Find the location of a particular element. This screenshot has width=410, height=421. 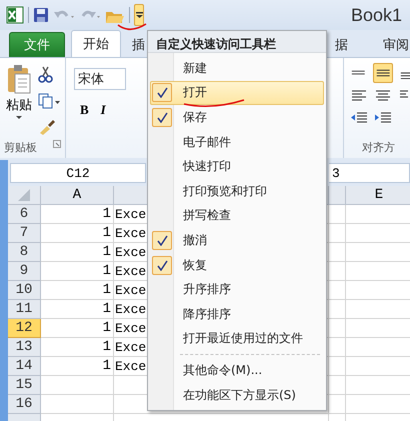

row-header: 14 is located at coordinates (24, 366).